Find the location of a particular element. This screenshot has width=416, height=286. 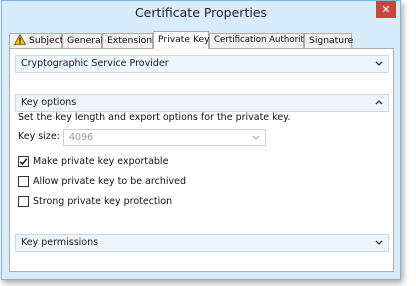

key-size-select: 4096 is located at coordinates (164, 137).